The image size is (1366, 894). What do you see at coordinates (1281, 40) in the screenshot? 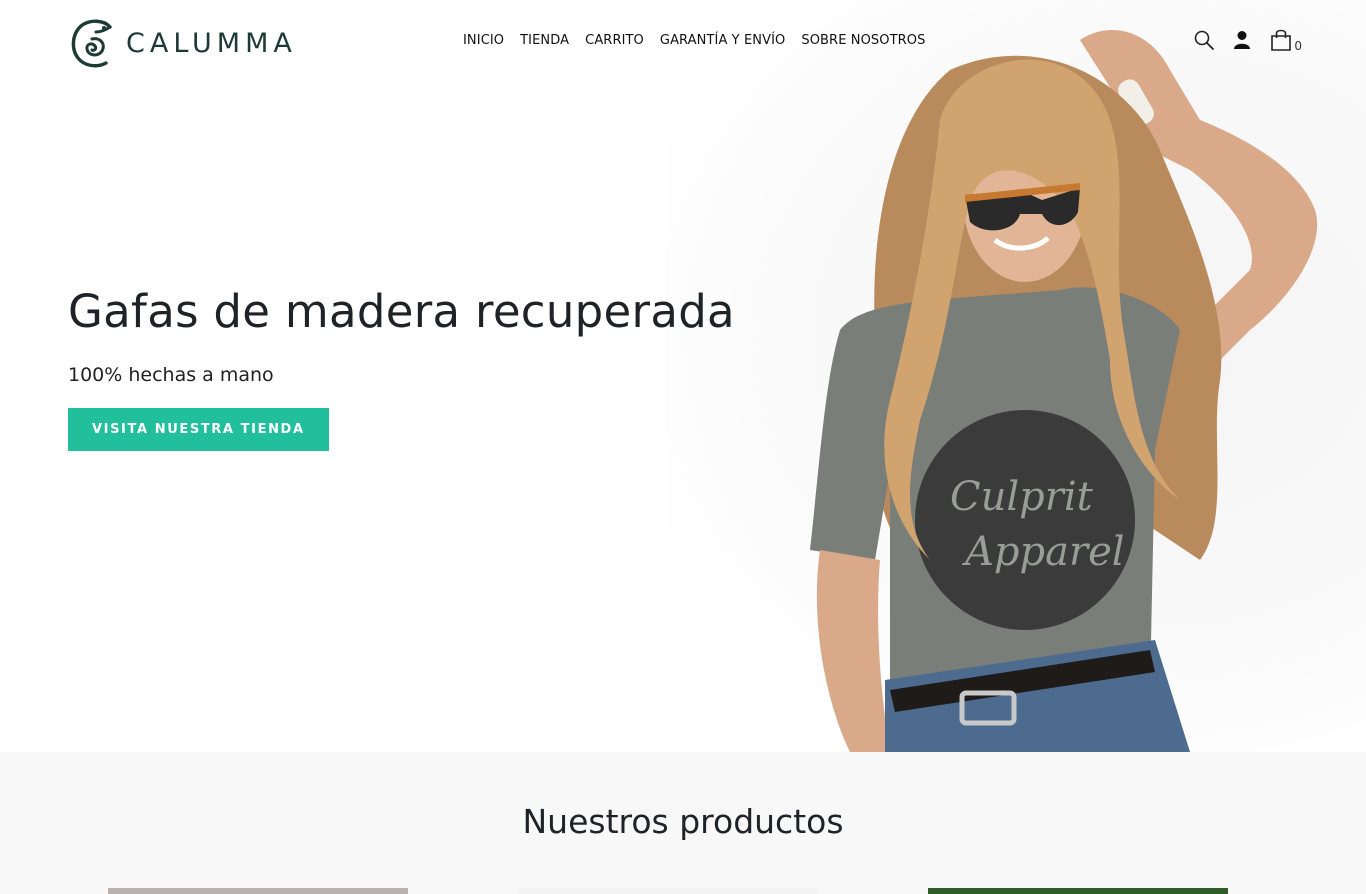
I see `shopping-bag-icon` at bounding box center [1281, 40].